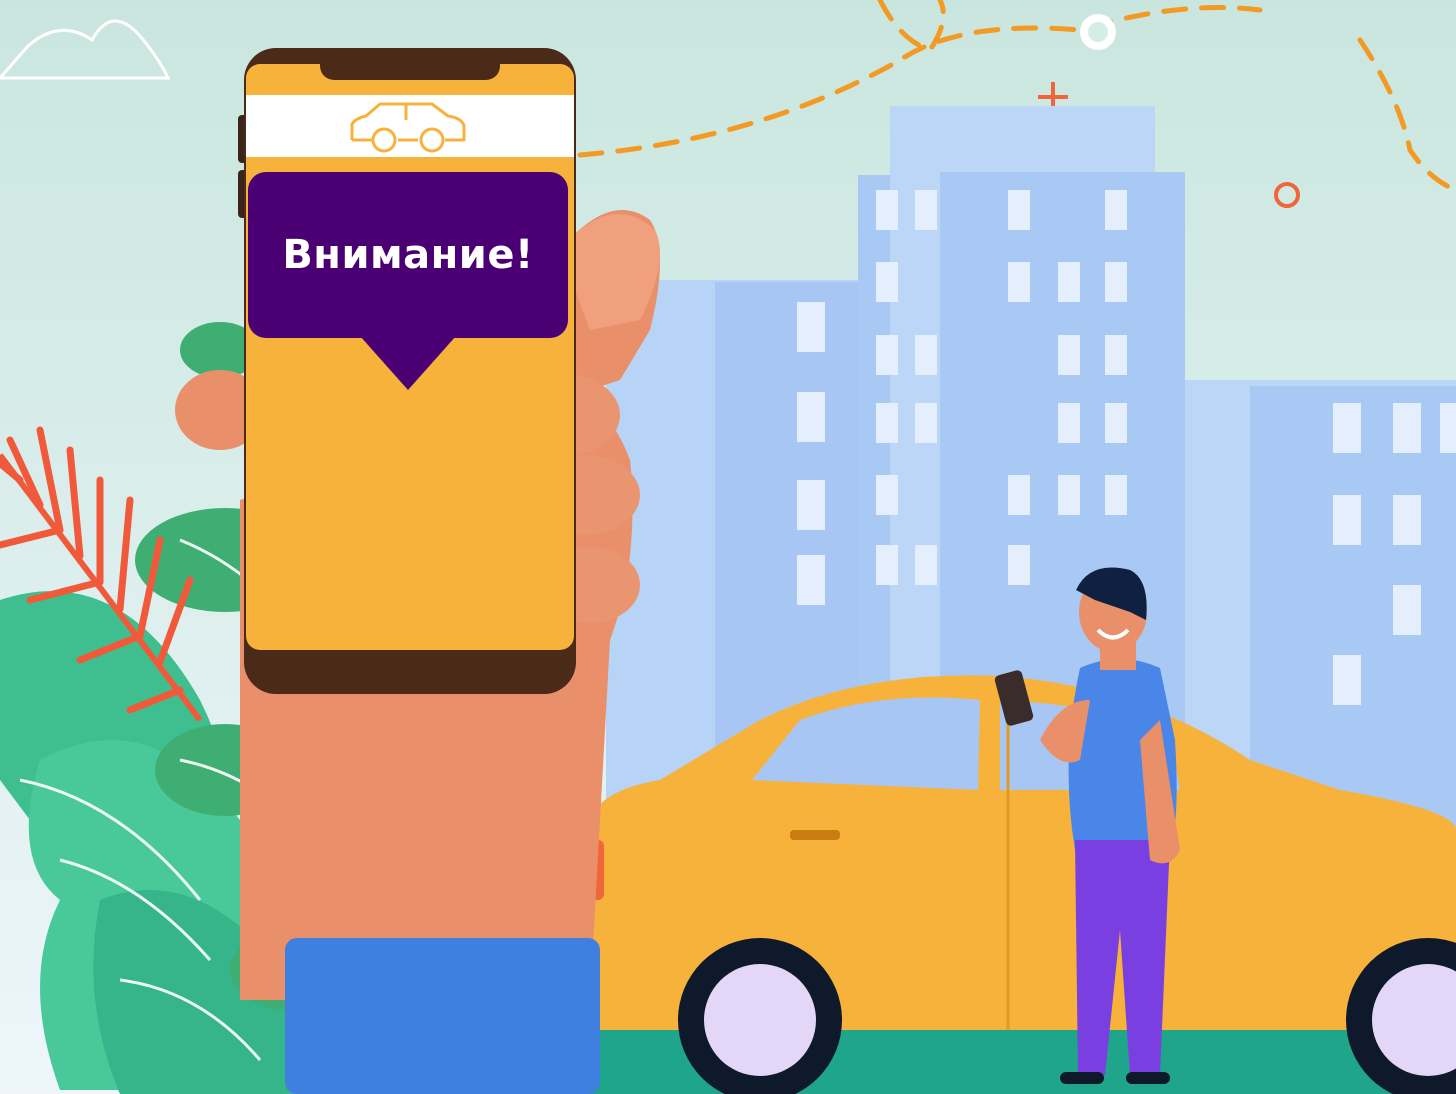 This screenshot has width=1456, height=1094. Describe the element at coordinates (442, 1016) in the screenshot. I see `sleeve` at that location.